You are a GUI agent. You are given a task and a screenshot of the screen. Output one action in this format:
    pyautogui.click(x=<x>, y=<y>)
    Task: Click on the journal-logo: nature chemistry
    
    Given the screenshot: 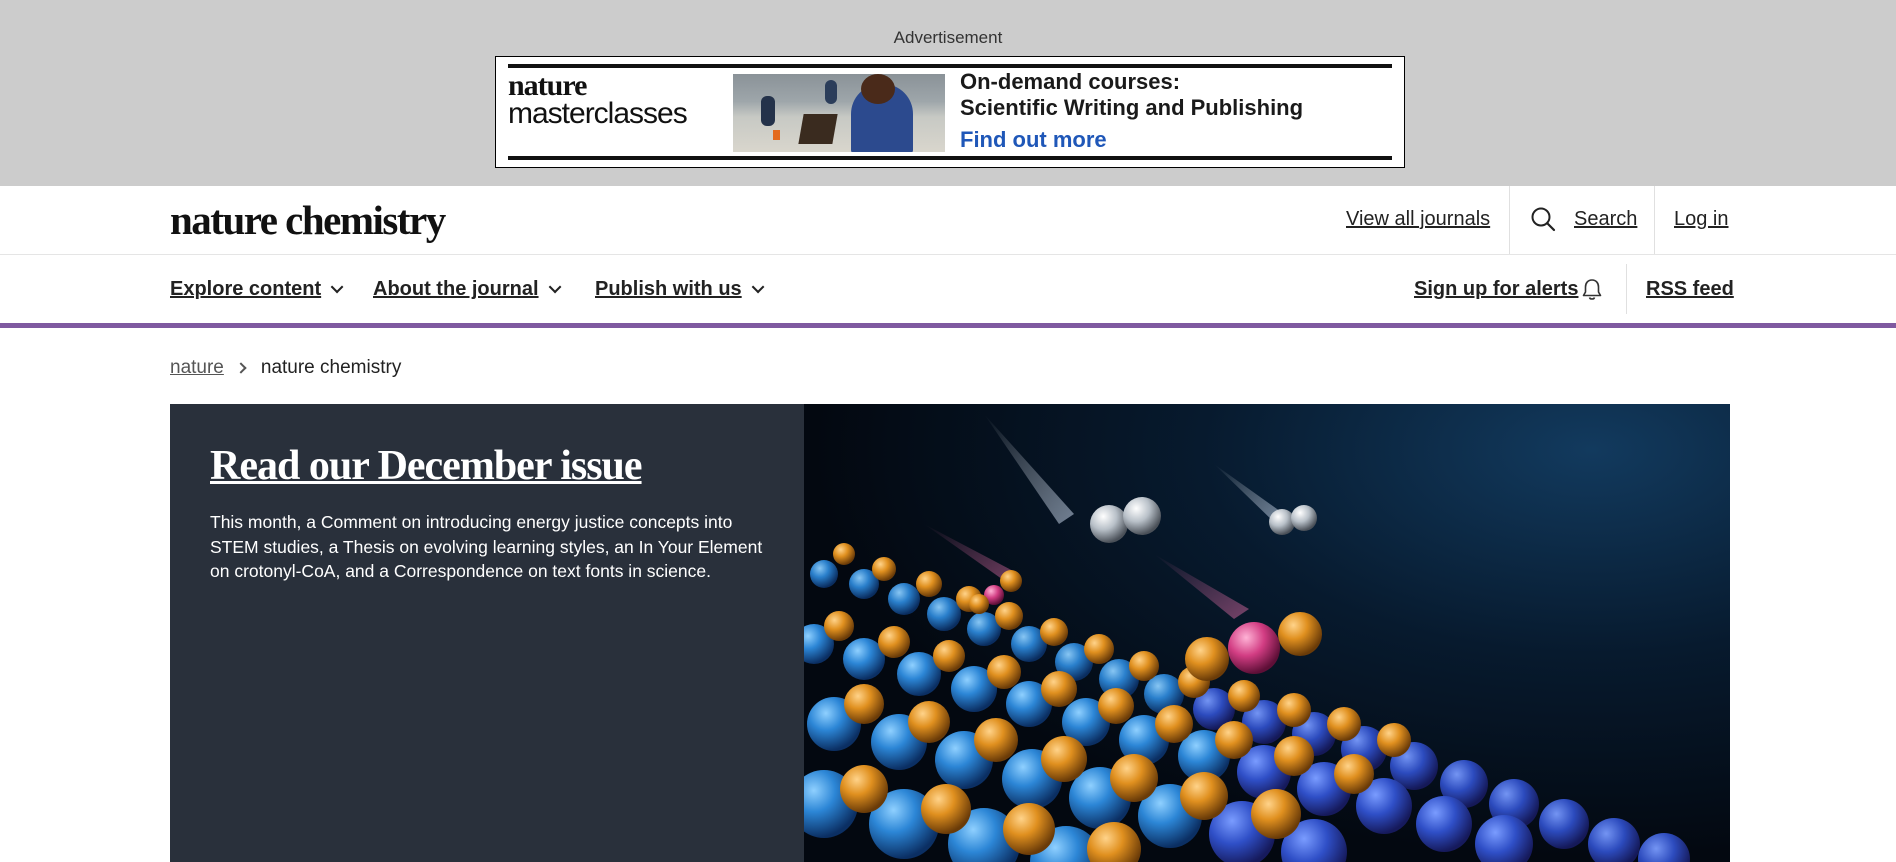 What is the action you would take?
    pyautogui.click(x=308, y=220)
    